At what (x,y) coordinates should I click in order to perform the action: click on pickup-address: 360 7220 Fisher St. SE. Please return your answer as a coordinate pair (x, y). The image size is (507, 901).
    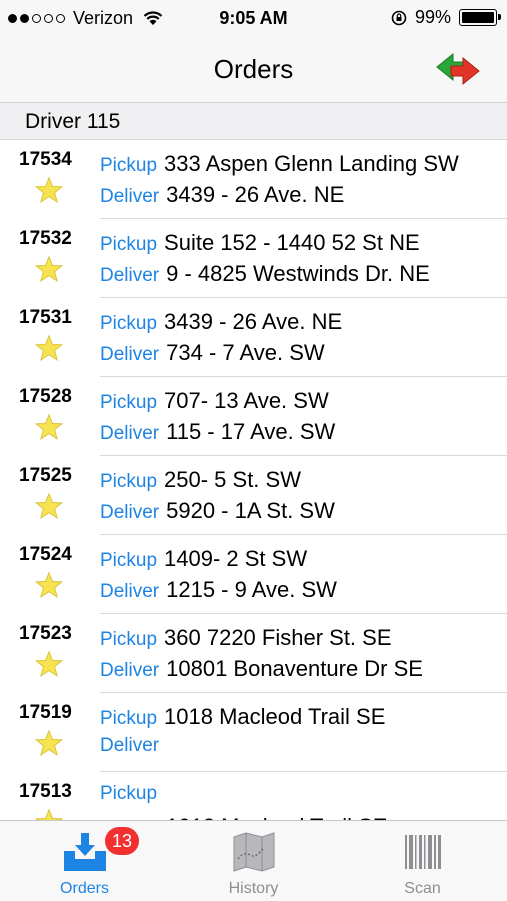
    Looking at the image, I should click on (278, 637).